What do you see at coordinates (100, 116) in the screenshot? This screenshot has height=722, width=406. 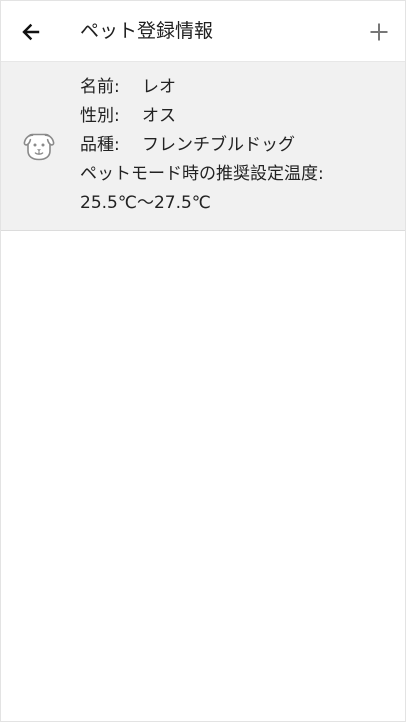 I see `pet-sex-label: 性別:` at bounding box center [100, 116].